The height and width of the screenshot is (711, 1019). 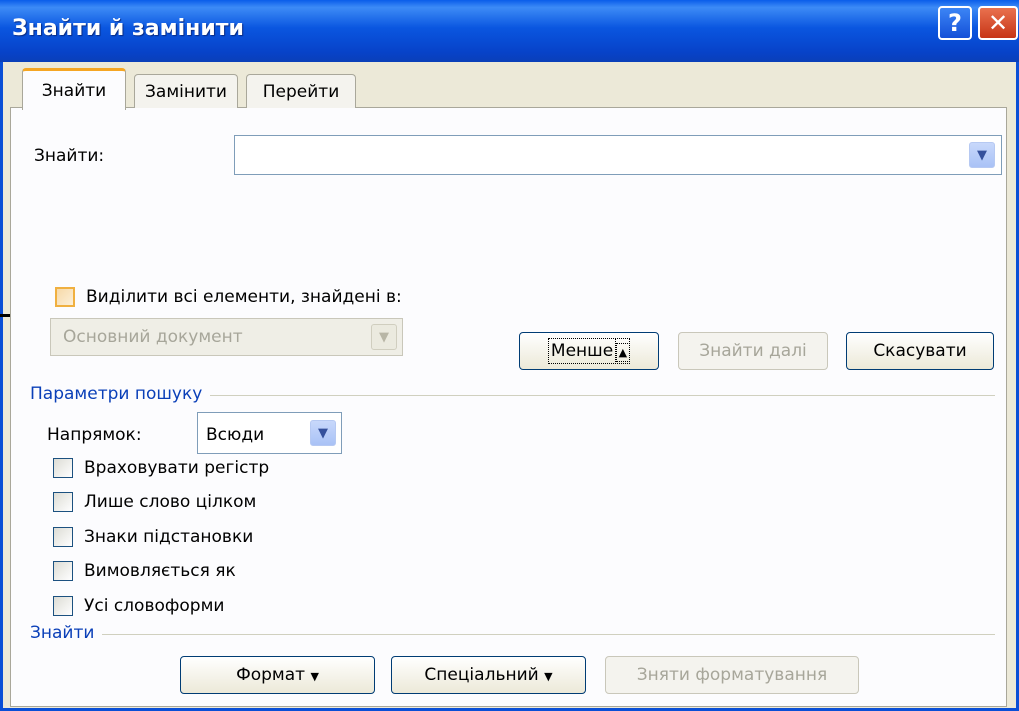 I want to click on special-label: Спеціальний ▼, so click(x=488, y=675).